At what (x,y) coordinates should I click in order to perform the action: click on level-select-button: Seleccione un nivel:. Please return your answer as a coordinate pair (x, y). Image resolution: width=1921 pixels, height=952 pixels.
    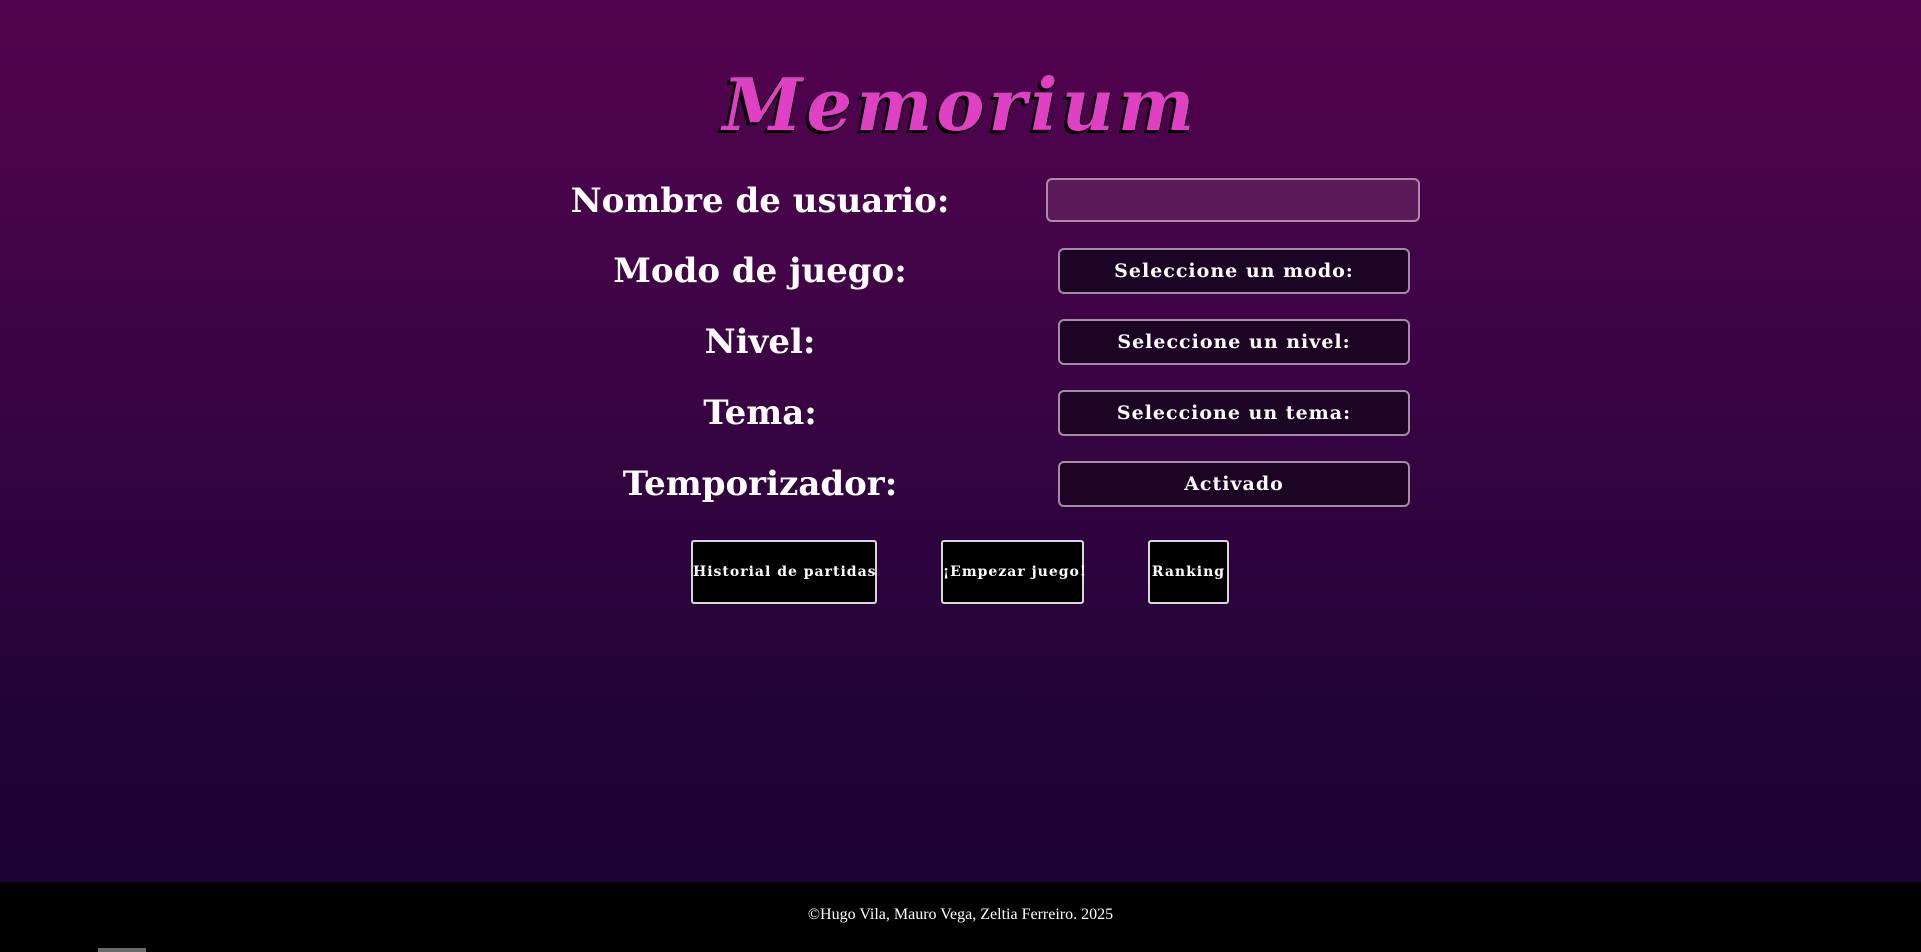
    Looking at the image, I should click on (1234, 342).